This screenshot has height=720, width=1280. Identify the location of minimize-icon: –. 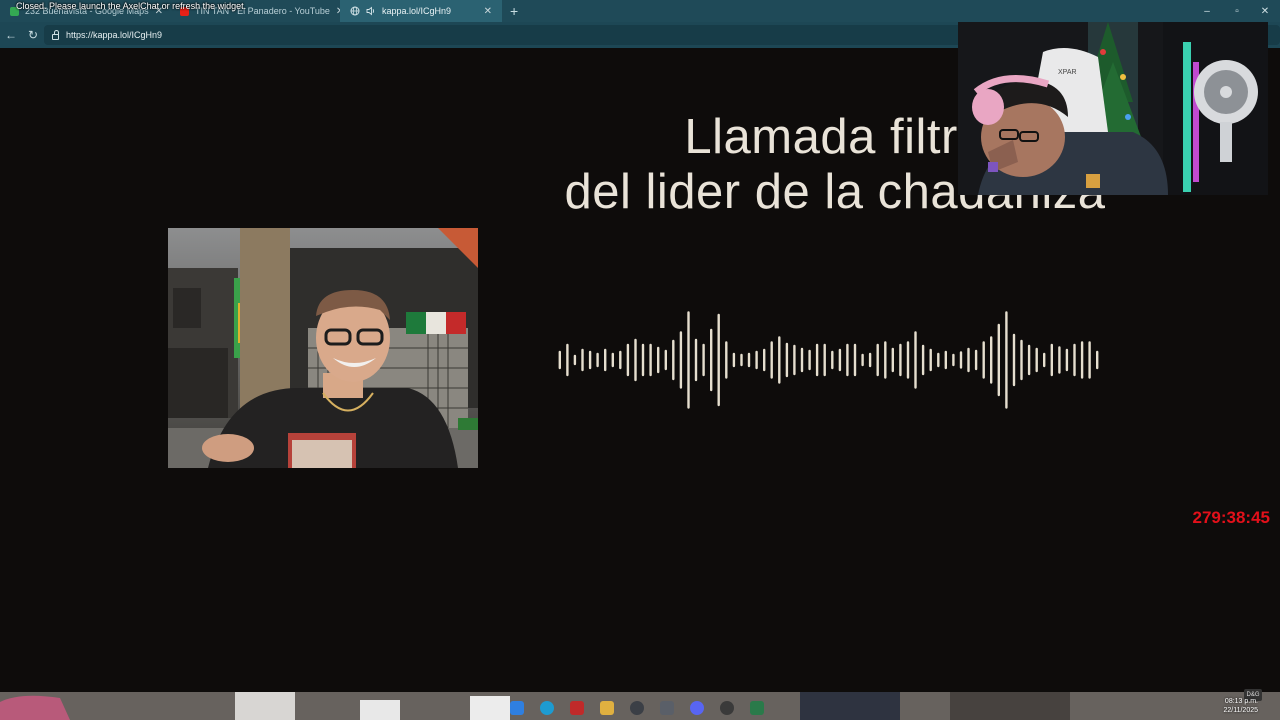
(1207, 11).